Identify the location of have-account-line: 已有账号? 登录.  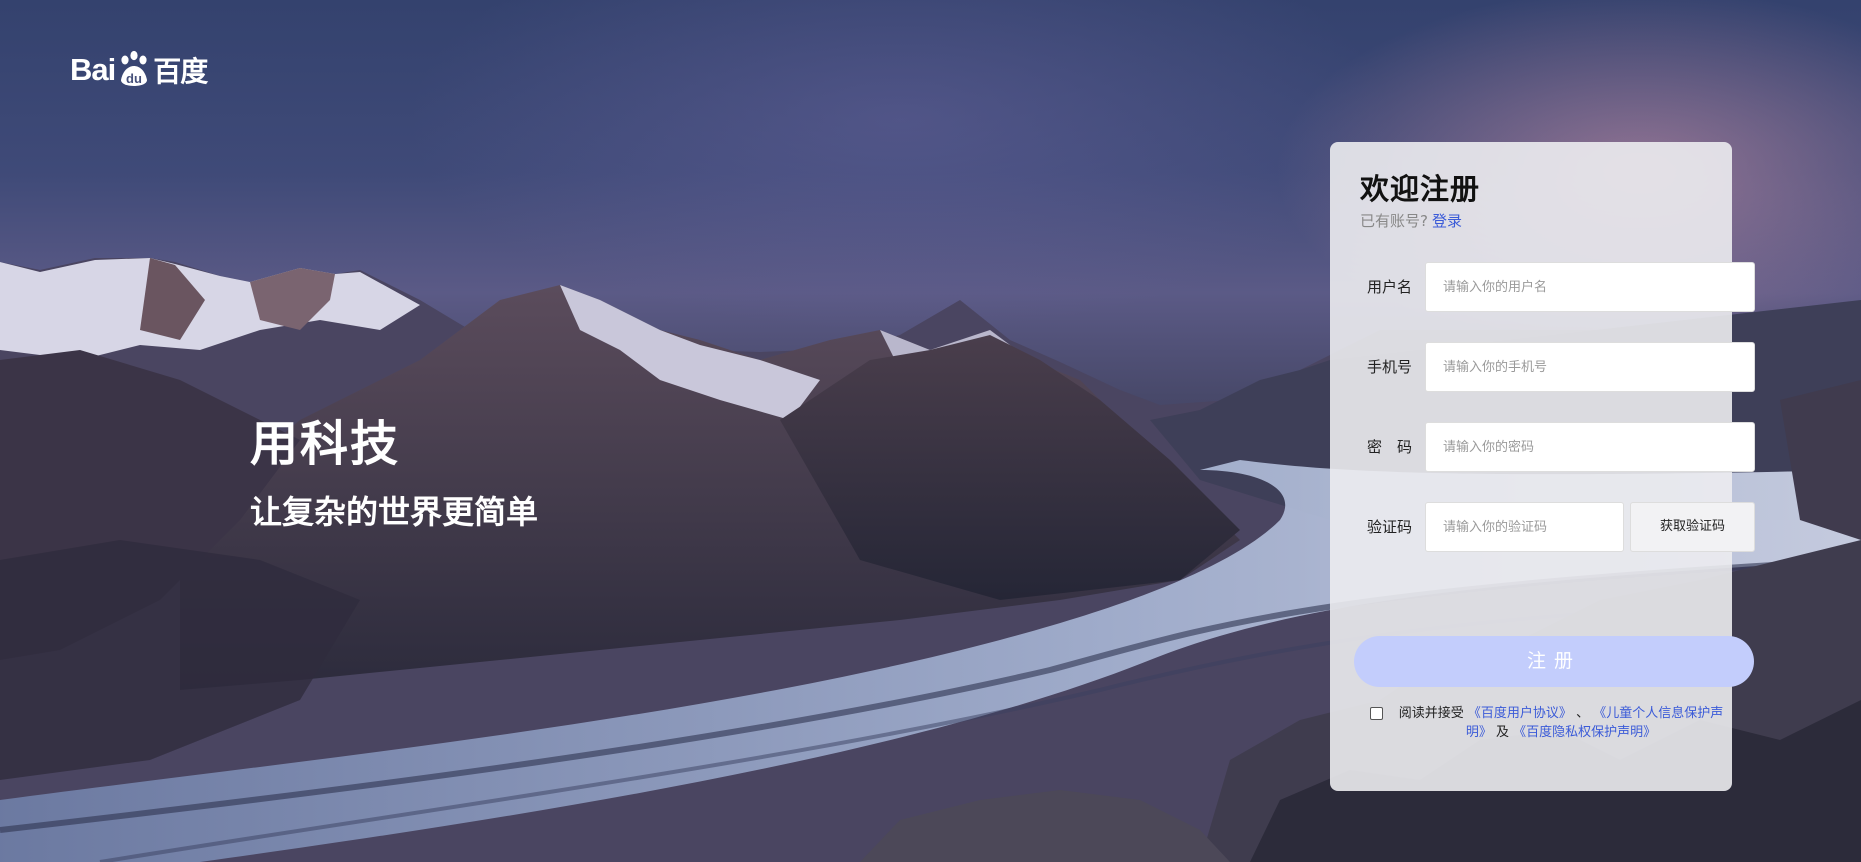
(1411, 220).